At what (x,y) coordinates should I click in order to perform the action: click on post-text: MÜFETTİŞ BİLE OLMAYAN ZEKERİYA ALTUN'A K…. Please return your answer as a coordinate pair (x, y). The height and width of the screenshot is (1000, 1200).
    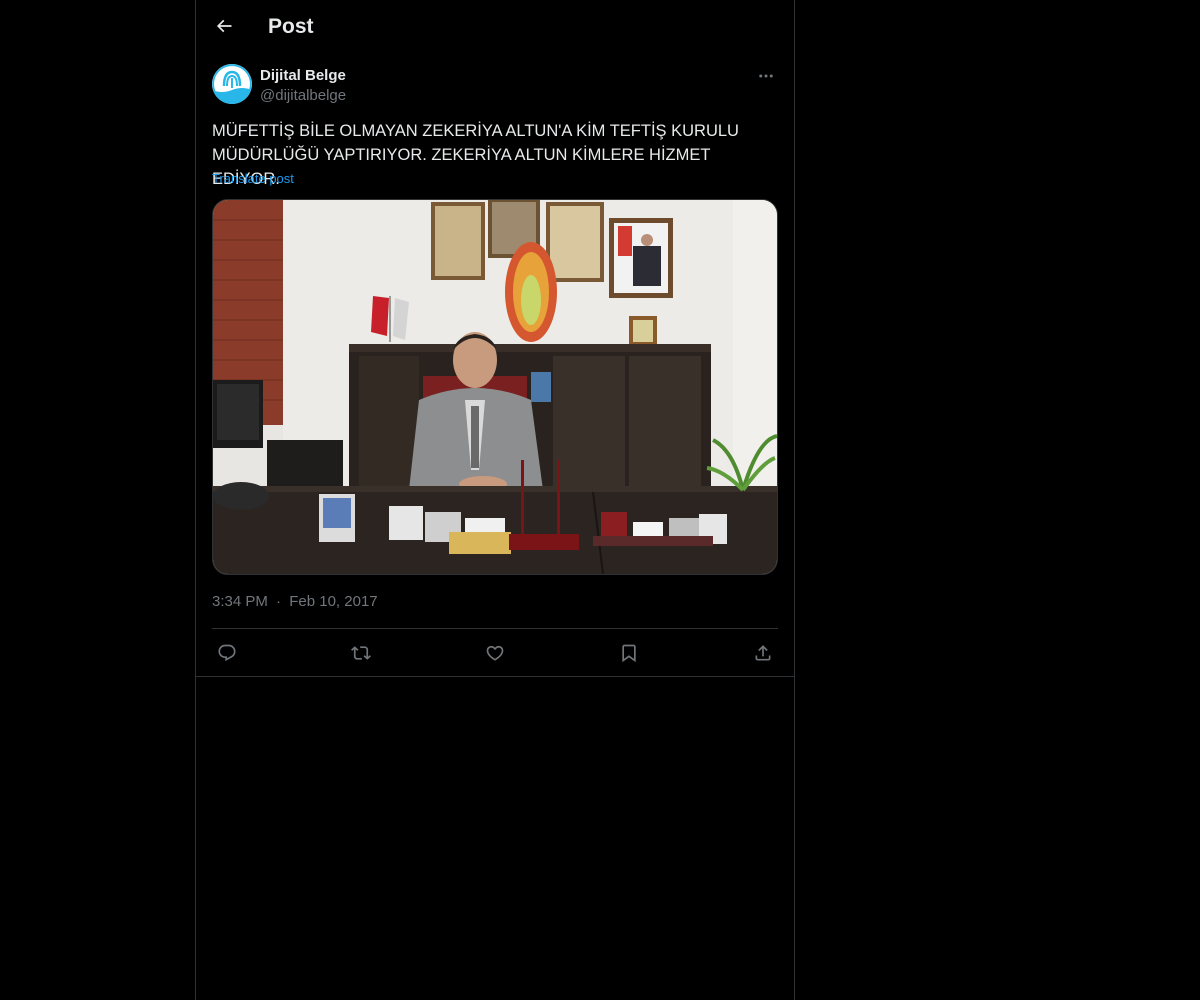
    Looking at the image, I should click on (475, 155).